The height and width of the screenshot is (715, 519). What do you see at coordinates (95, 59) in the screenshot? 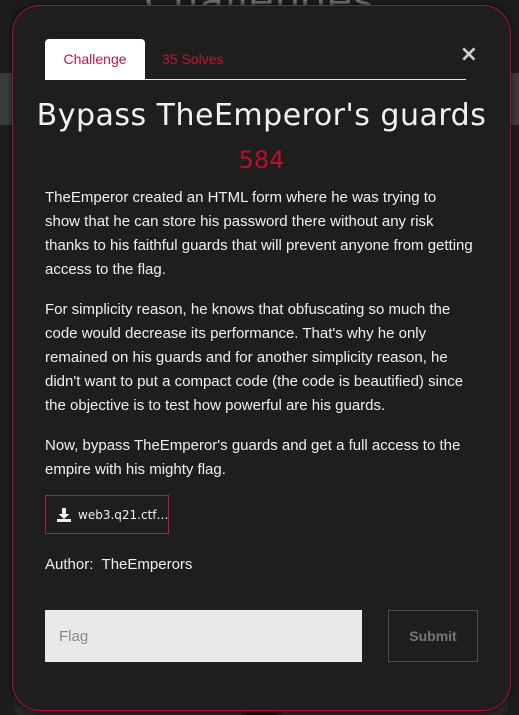
I see `tab-challenge: Challenge` at bounding box center [95, 59].